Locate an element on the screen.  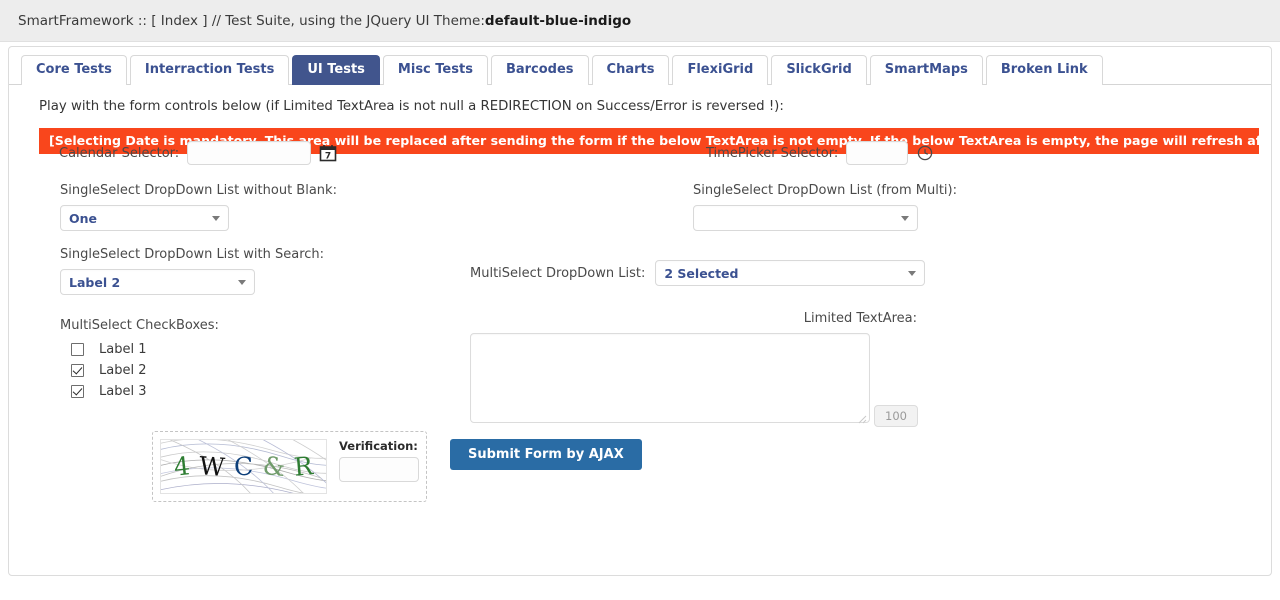
captcha-image: 4 W C & R is located at coordinates (243, 466).